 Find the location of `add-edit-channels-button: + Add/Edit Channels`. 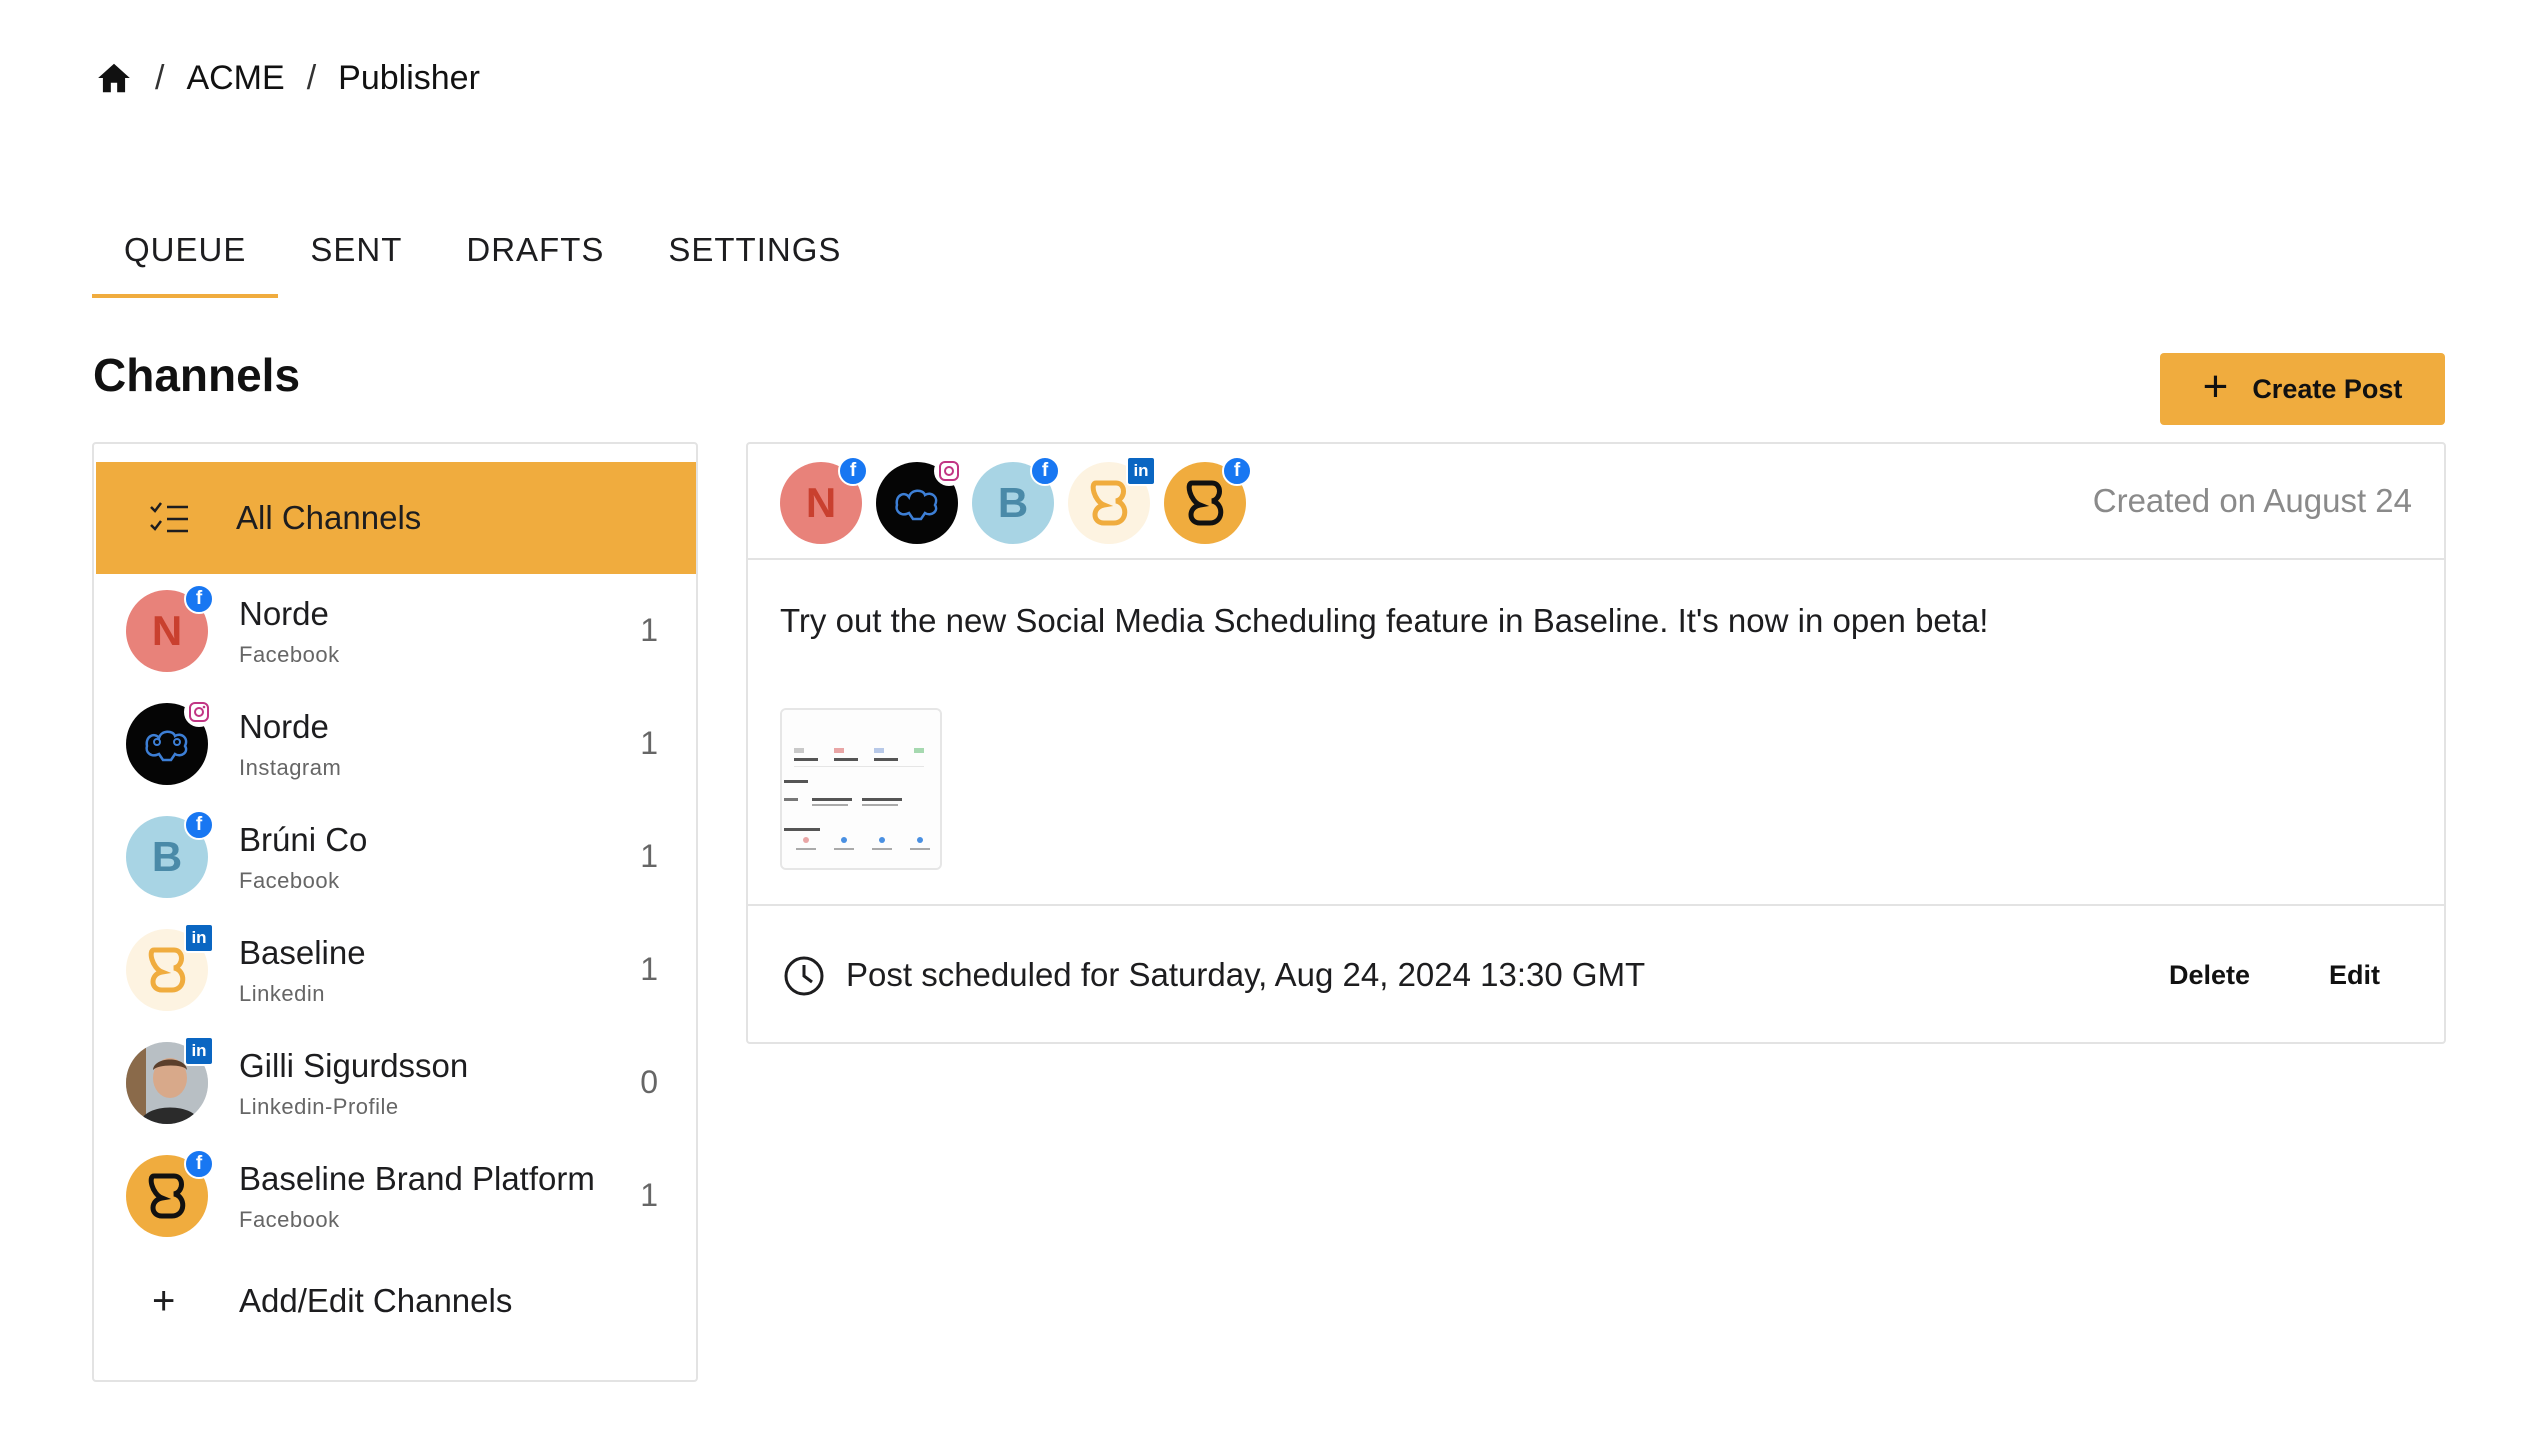

add-edit-channels-button: + Add/Edit Channels is located at coordinates (395, 1301).